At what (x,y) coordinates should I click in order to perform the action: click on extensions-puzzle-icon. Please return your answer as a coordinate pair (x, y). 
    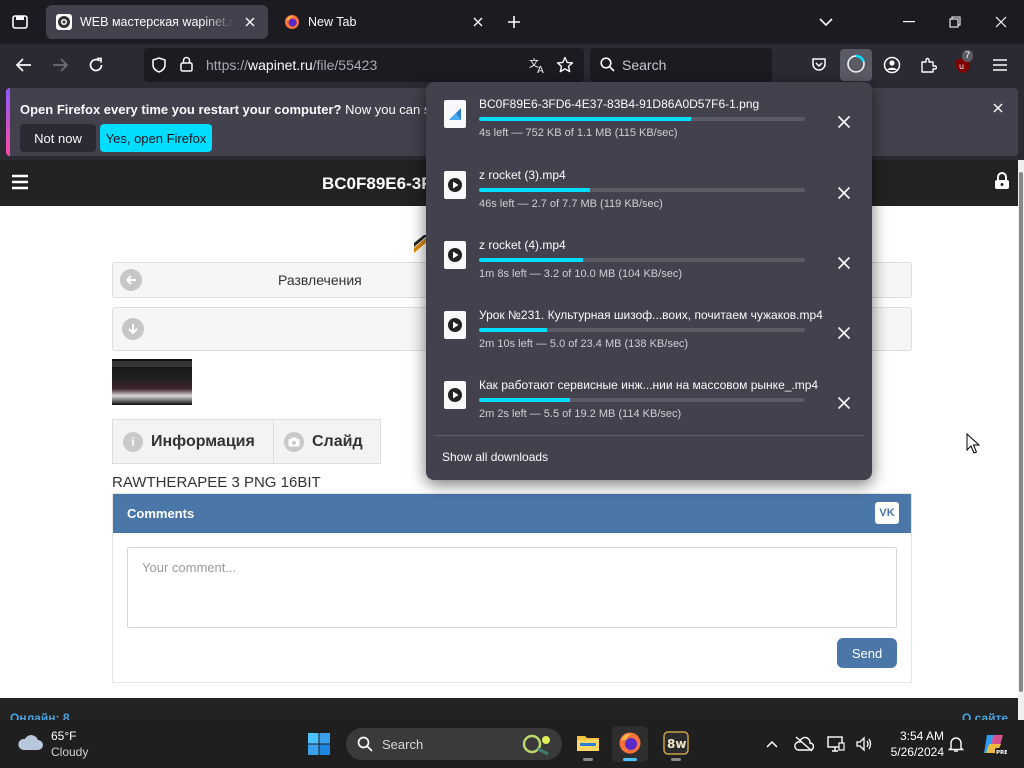
    Looking at the image, I should click on (928, 65).